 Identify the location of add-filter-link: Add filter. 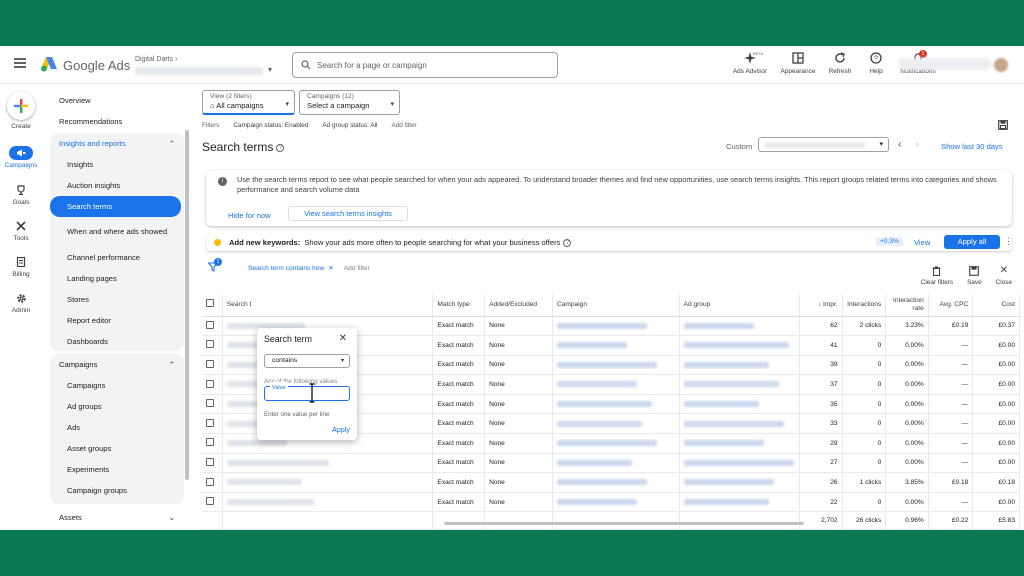
(403, 125).